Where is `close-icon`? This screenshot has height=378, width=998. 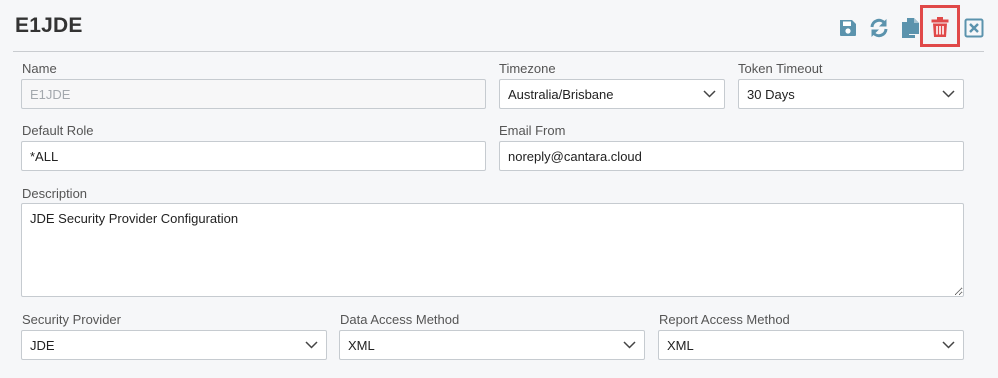
close-icon is located at coordinates (974, 28).